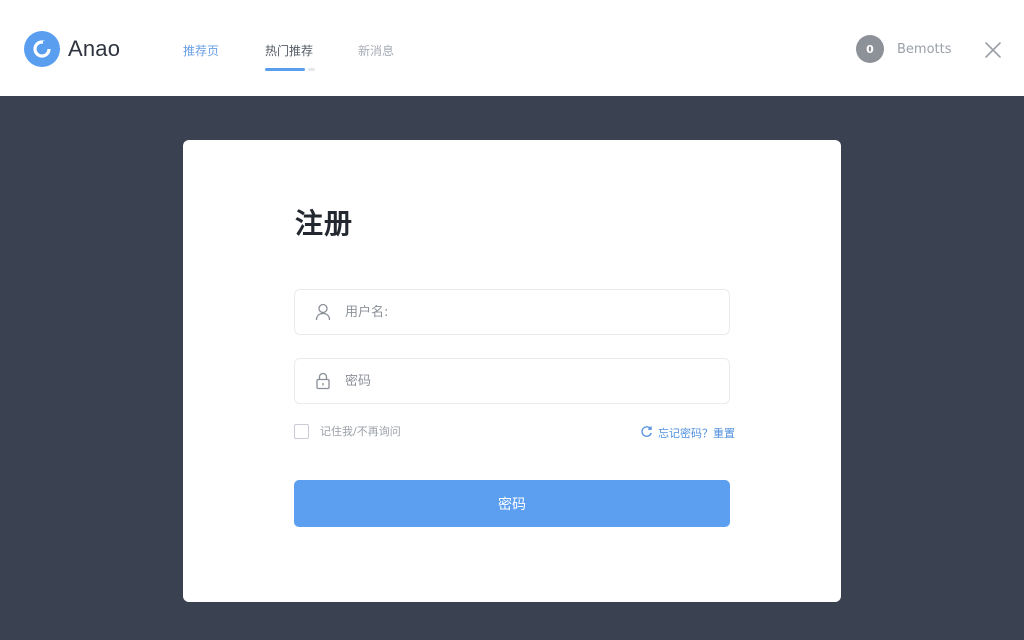  What do you see at coordinates (323, 381) in the screenshot?
I see `lock-icon` at bounding box center [323, 381].